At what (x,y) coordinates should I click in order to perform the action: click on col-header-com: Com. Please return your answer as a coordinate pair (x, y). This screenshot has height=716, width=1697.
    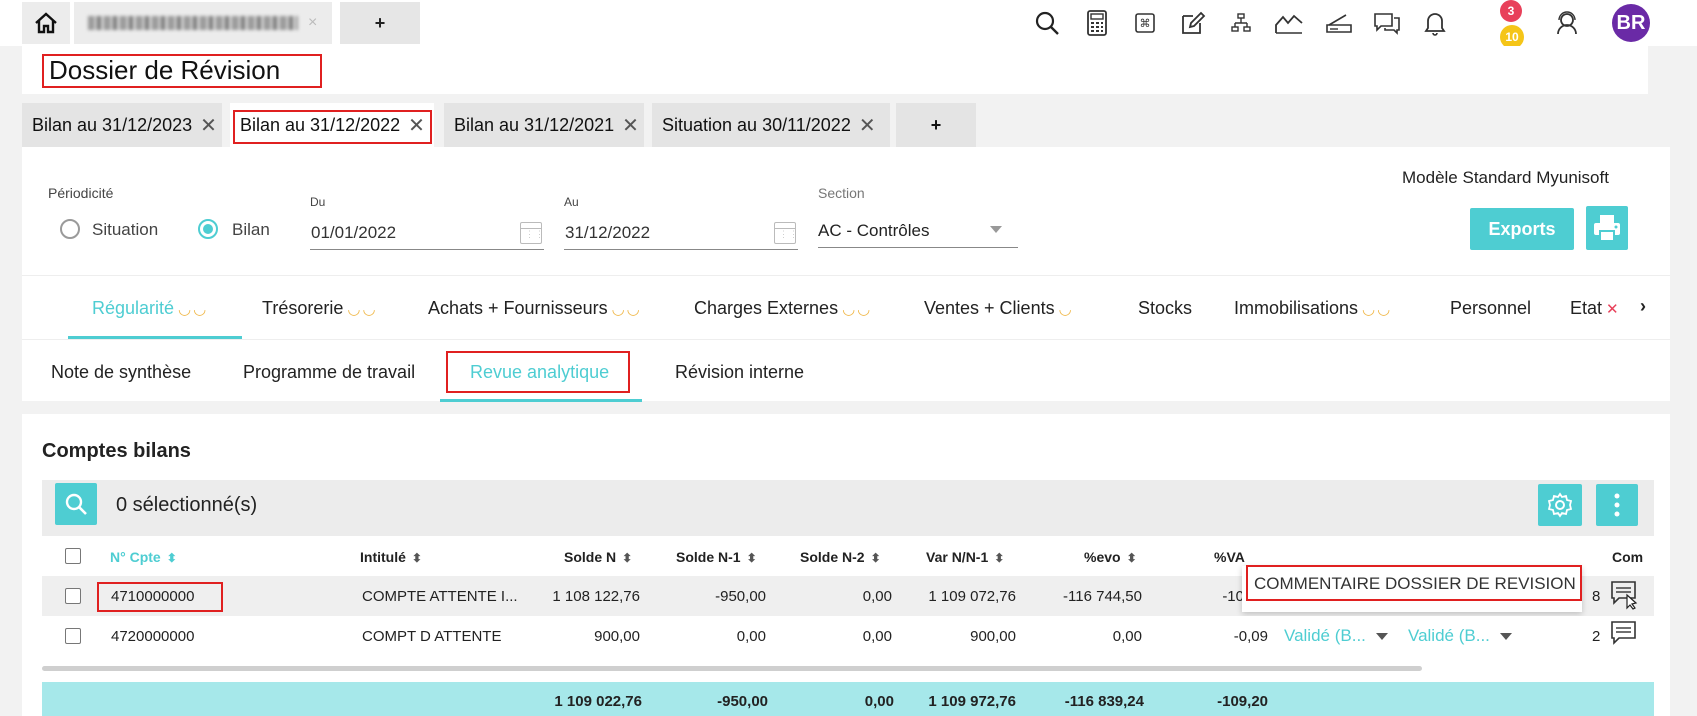
    Looking at the image, I should click on (1627, 557).